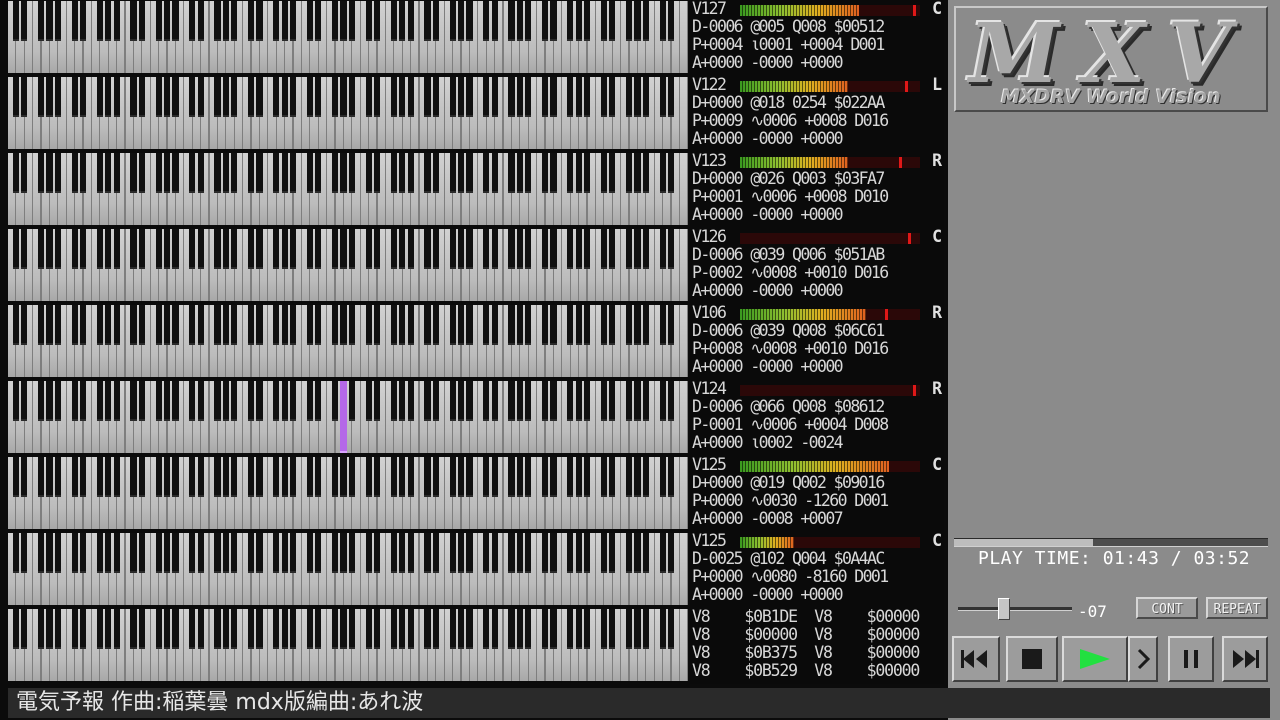  What do you see at coordinates (768, 366) in the screenshot?
I see `channel-param-line: A+0000 -0000 +0000` at bounding box center [768, 366].